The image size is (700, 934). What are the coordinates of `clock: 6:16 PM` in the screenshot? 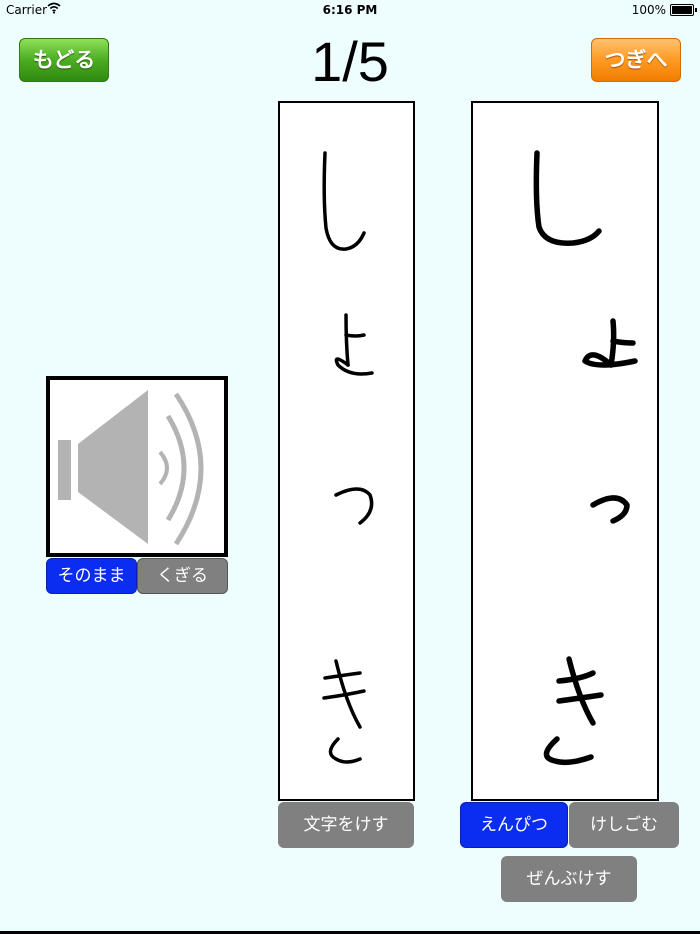 It's located at (350, 10).